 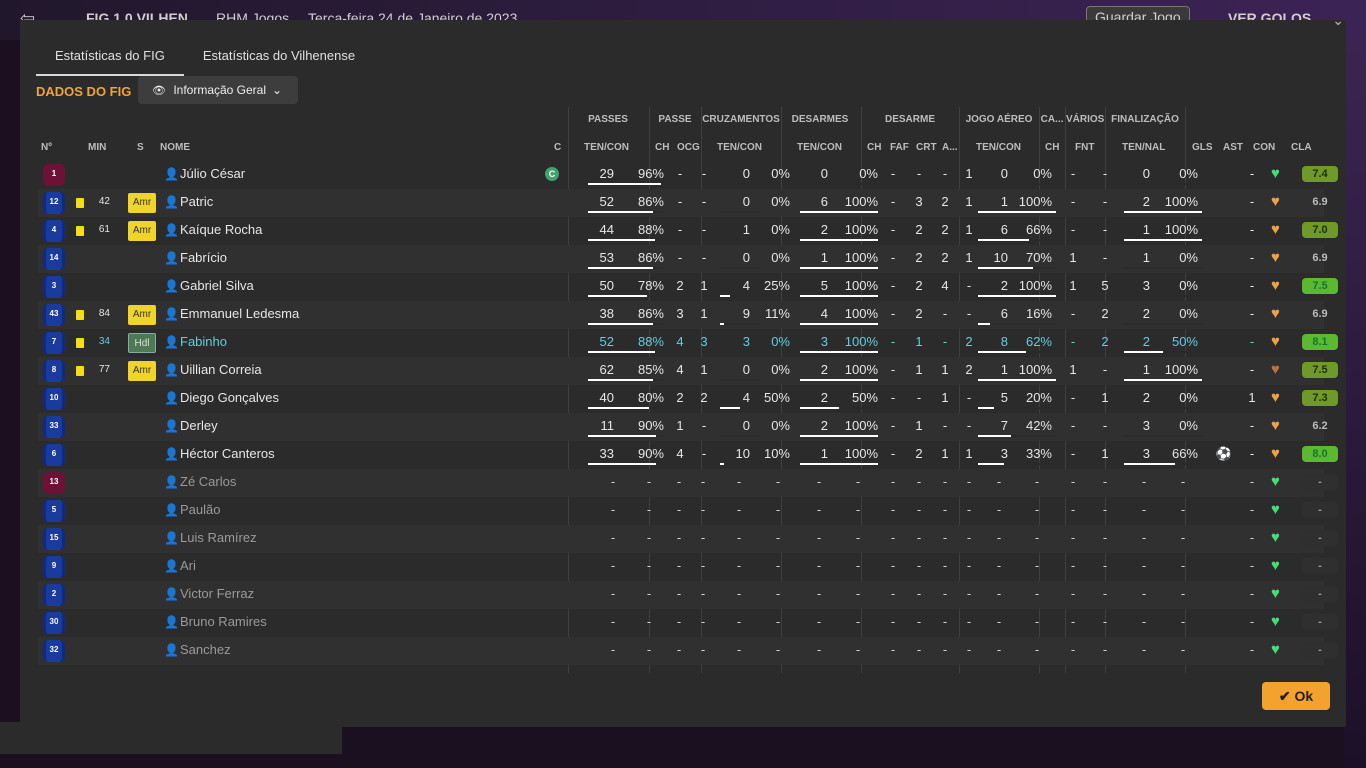 I want to click on column-header-d_ch: CH, so click(x=874, y=147).